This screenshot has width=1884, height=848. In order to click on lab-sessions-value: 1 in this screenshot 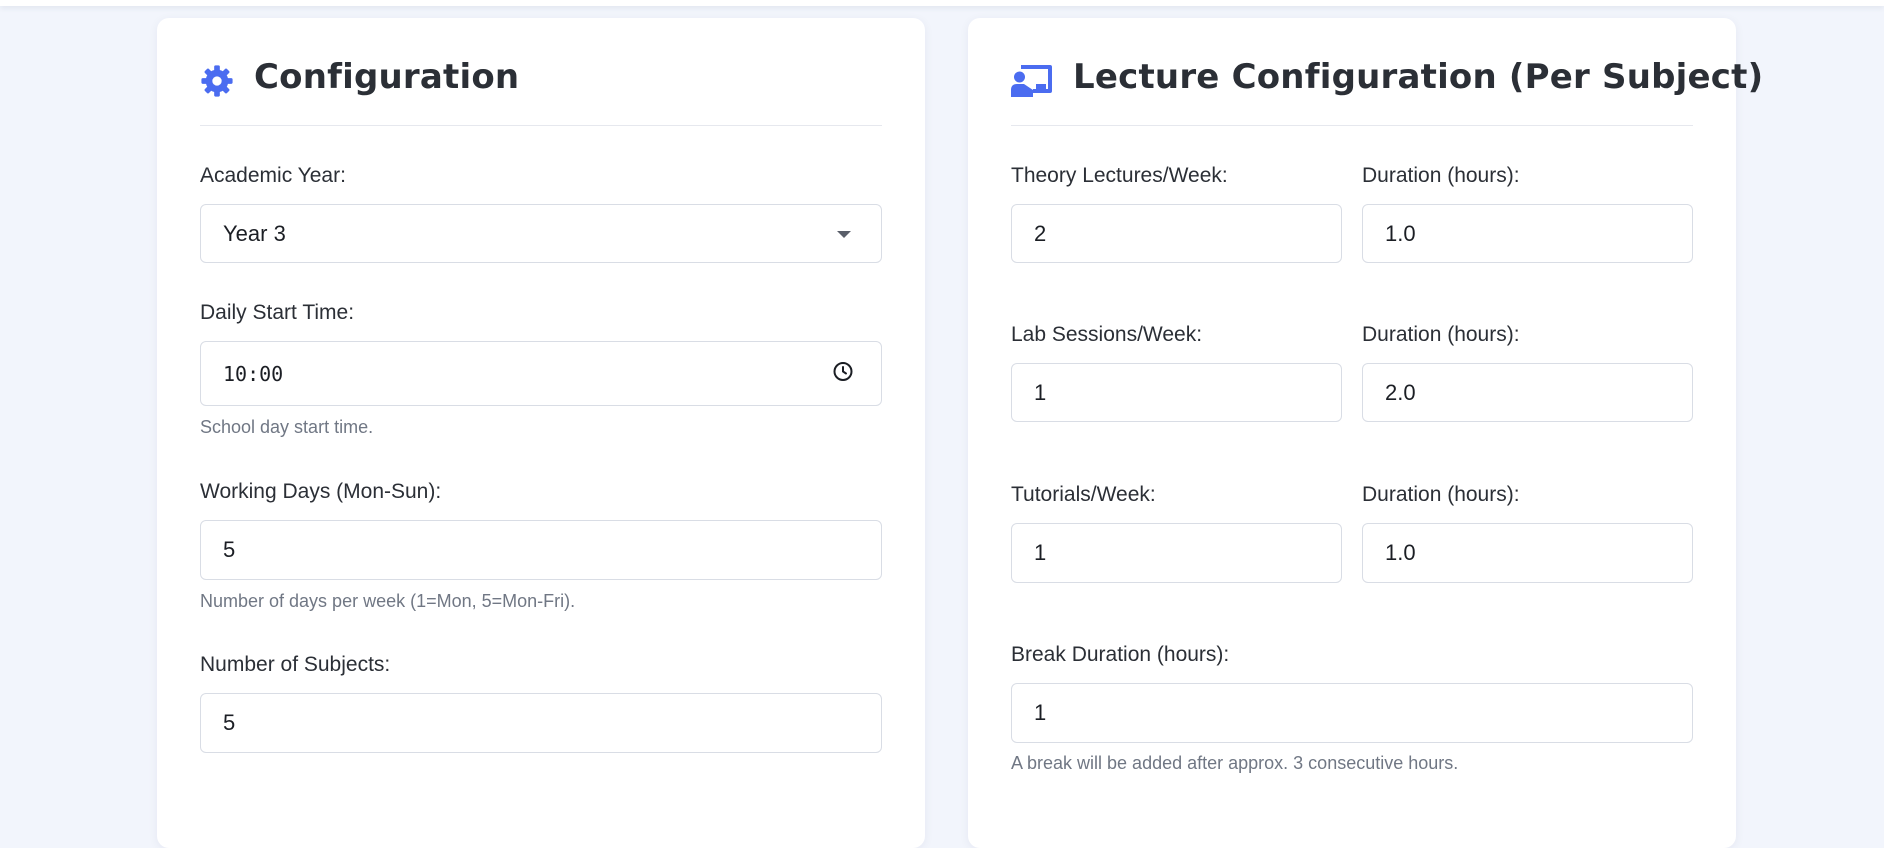, I will do `click(1040, 392)`.